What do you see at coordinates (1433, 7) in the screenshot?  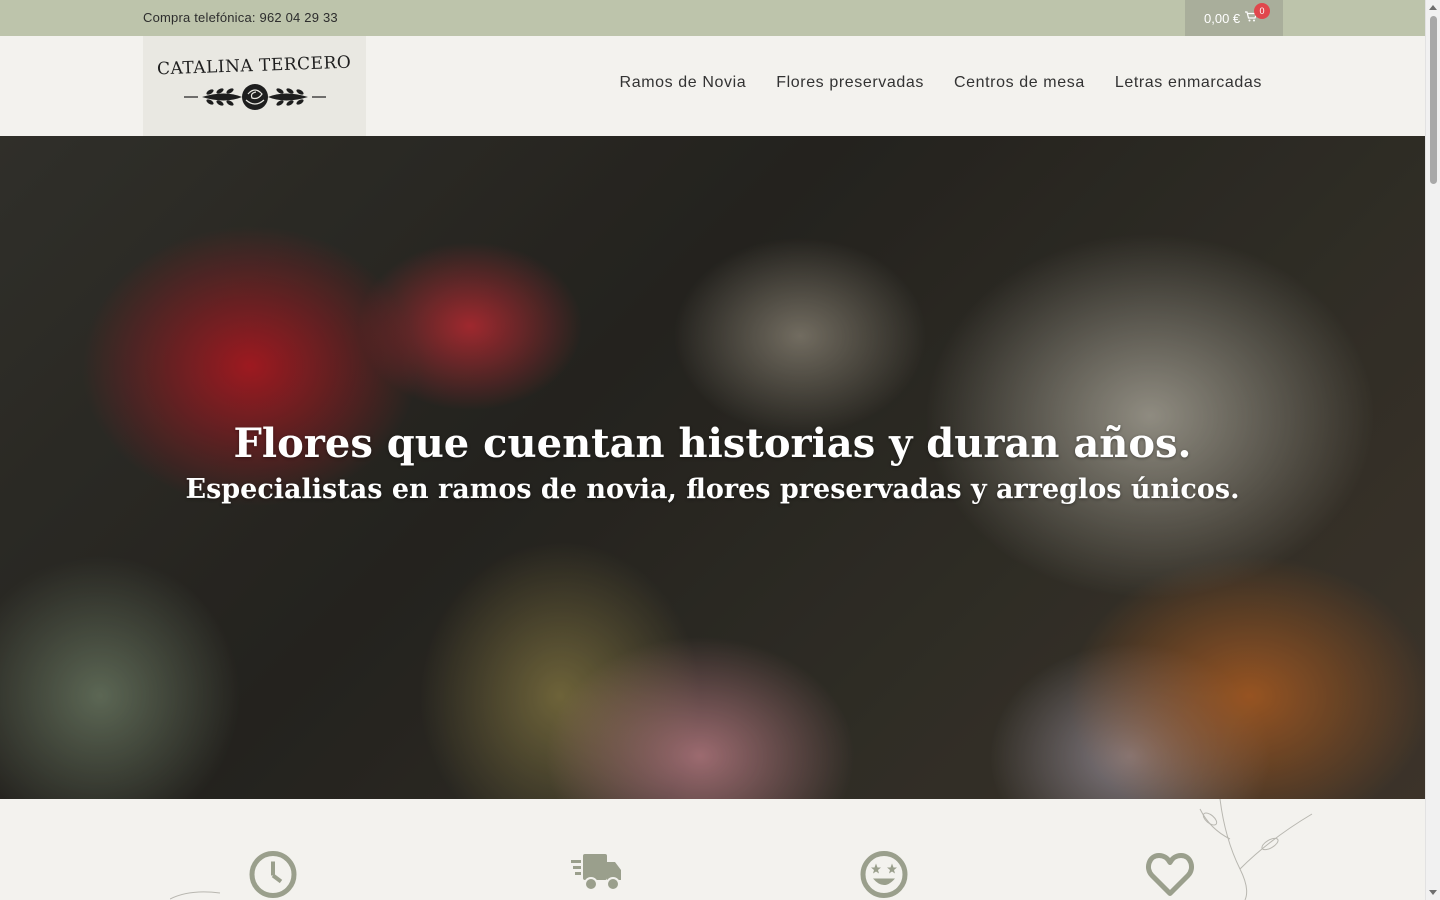 I see `scroll-up-arrow-icon` at bounding box center [1433, 7].